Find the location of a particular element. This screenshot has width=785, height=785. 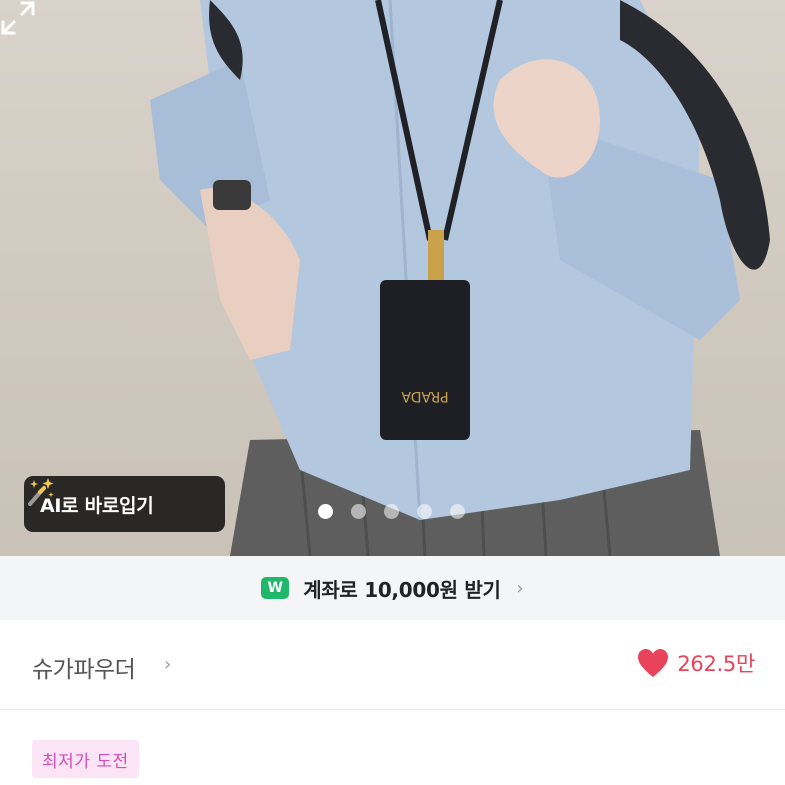

seller-row: 슈가파우더 › 262.5만 is located at coordinates (392, 665).